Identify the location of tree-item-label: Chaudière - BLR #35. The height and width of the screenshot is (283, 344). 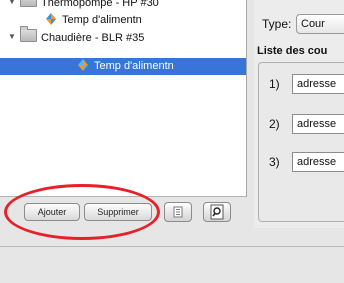
(93, 38).